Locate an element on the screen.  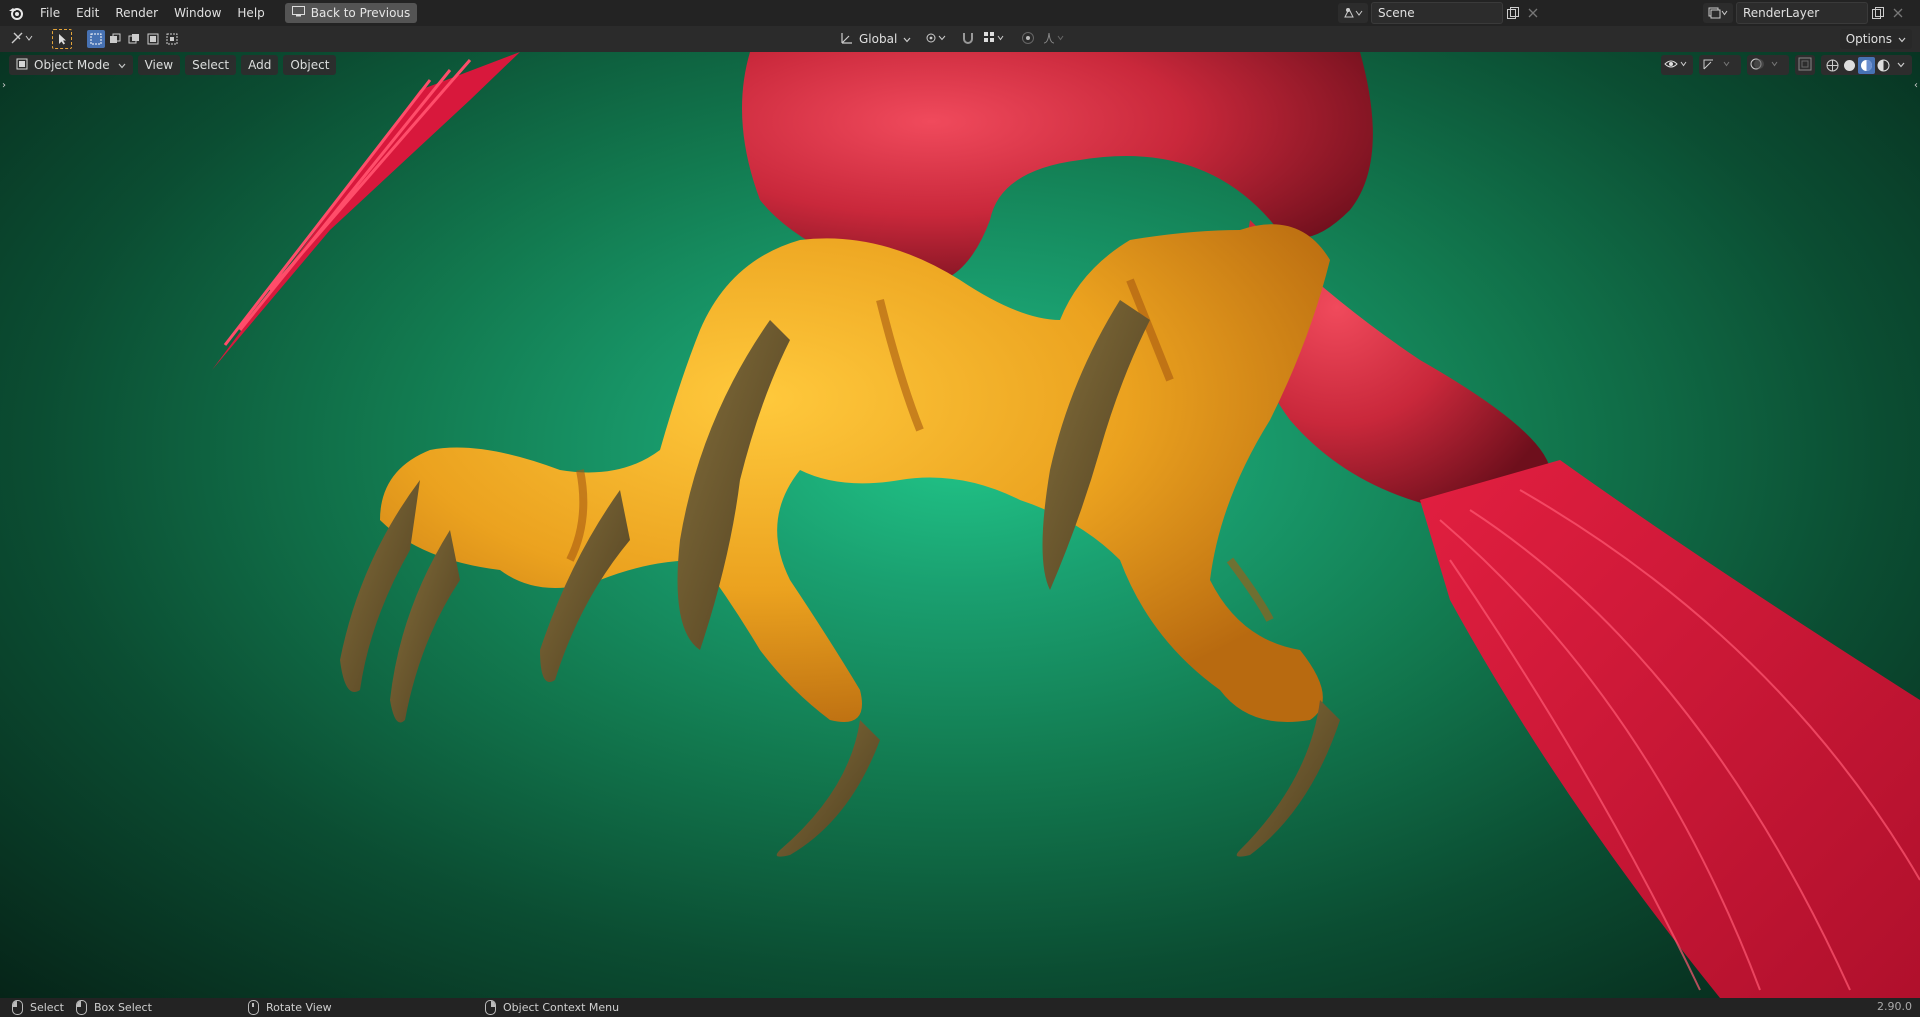
status-context-menu-label: Object Context Menu is located at coordinates (561, 1007).